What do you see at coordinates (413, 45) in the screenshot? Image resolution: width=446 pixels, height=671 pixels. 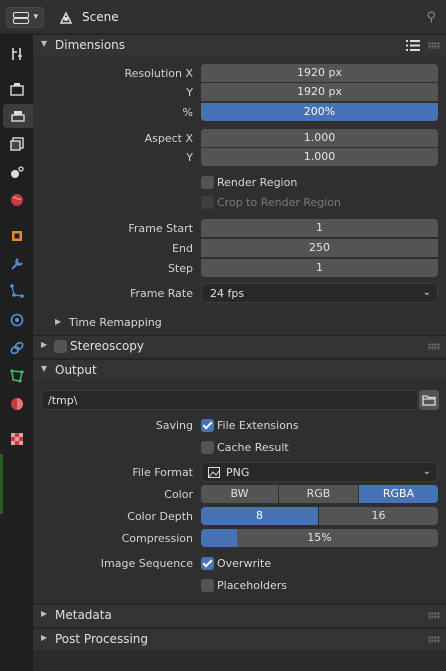 I see `presets-icon` at bounding box center [413, 45].